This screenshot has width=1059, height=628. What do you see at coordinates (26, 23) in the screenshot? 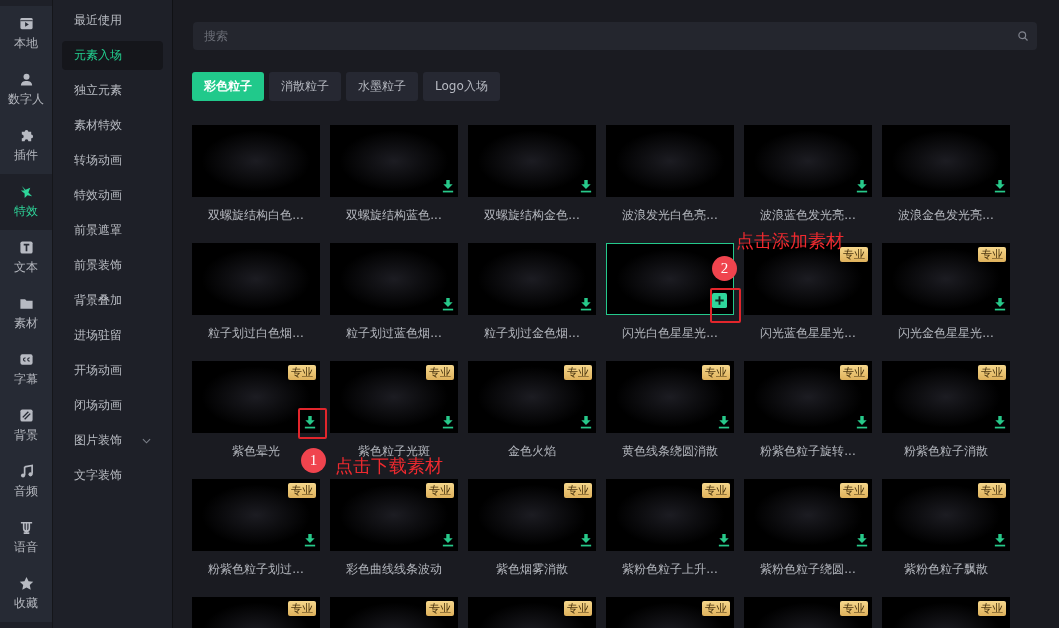
I see `film-icon` at bounding box center [26, 23].